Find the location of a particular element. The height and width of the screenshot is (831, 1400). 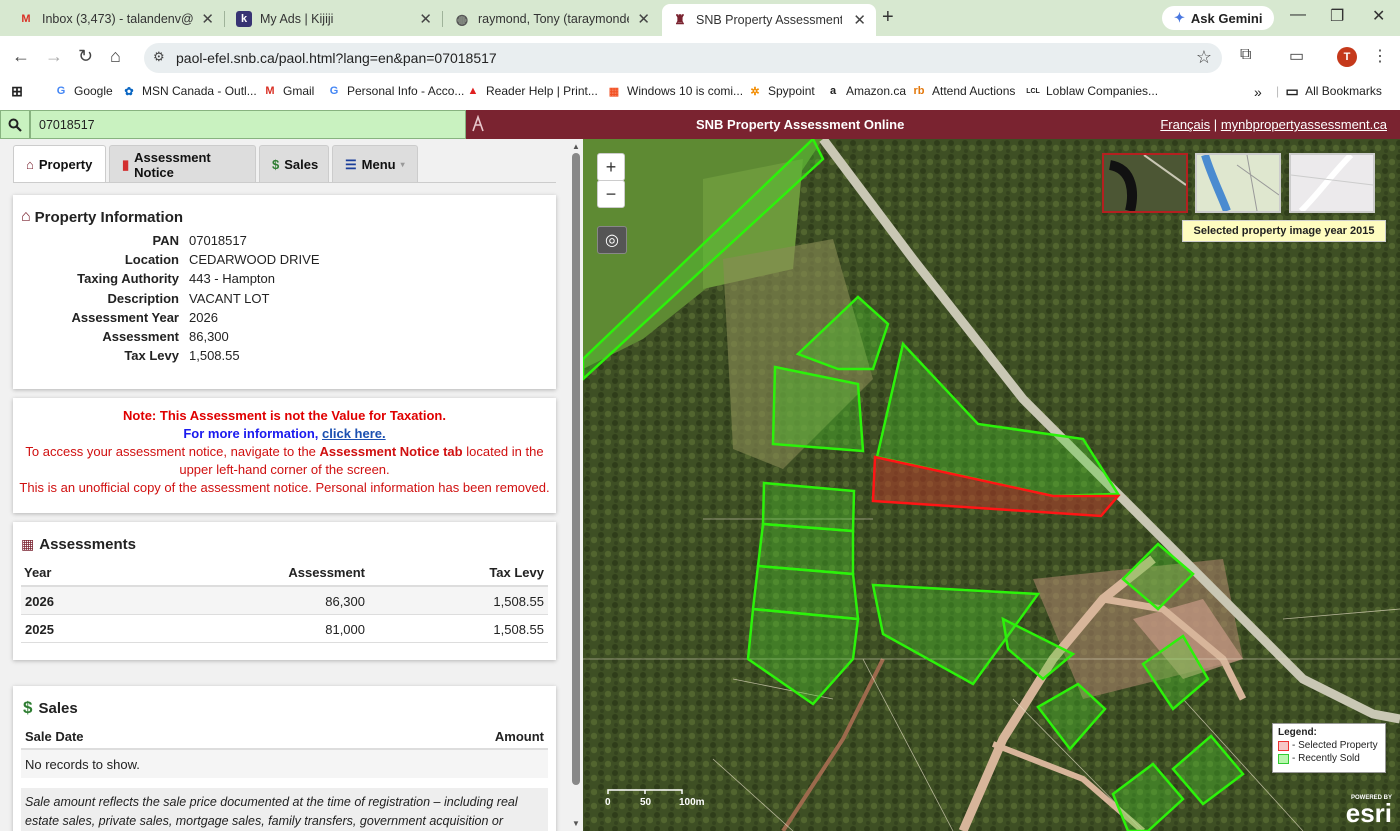

column-amount: Amount is located at coordinates (519, 736).